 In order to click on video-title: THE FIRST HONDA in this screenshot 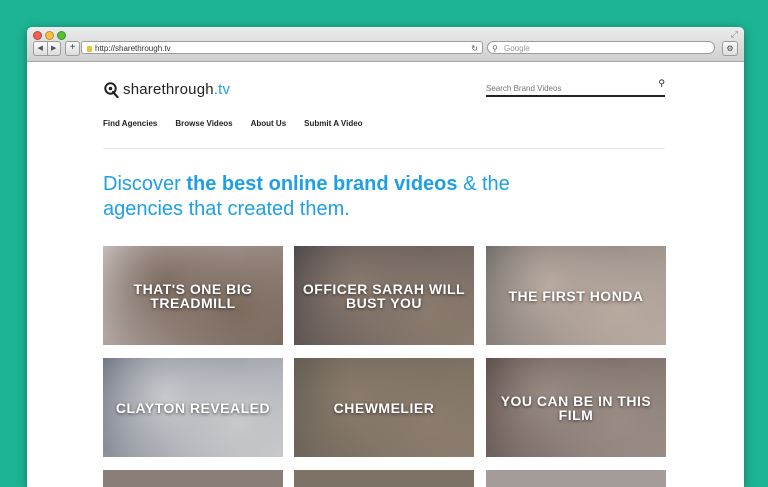, I will do `click(576, 295)`.